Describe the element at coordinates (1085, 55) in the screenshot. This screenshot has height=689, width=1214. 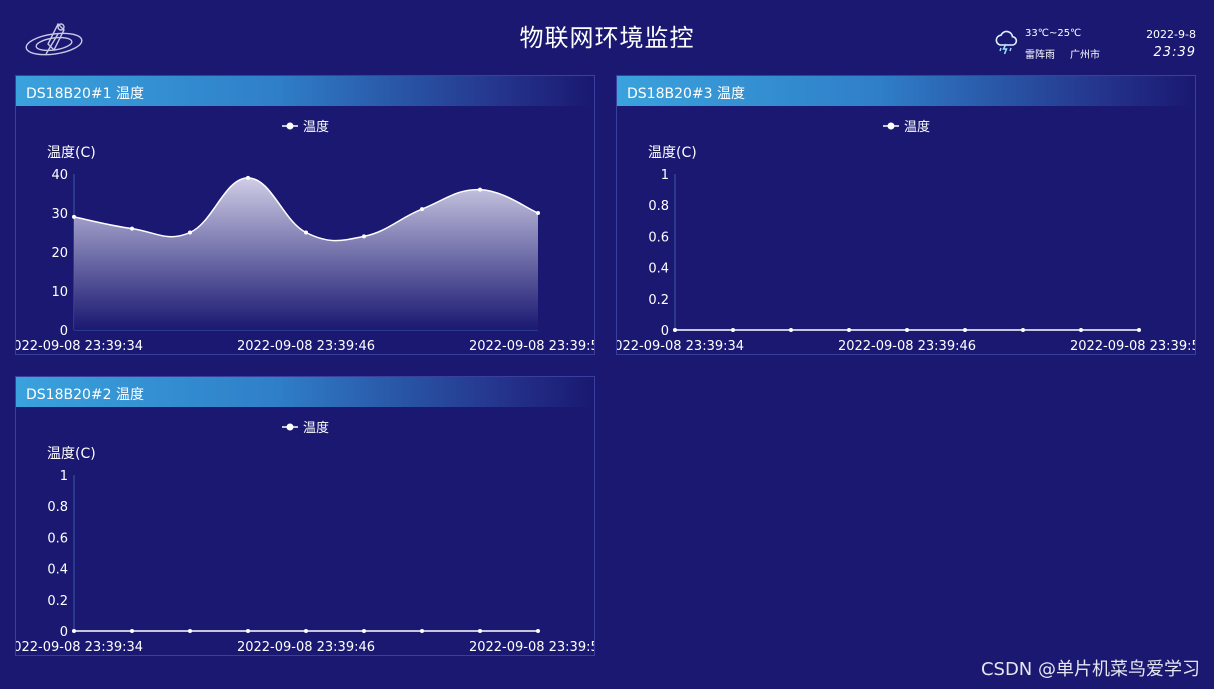
I see `weather-city: 广州市` at that location.